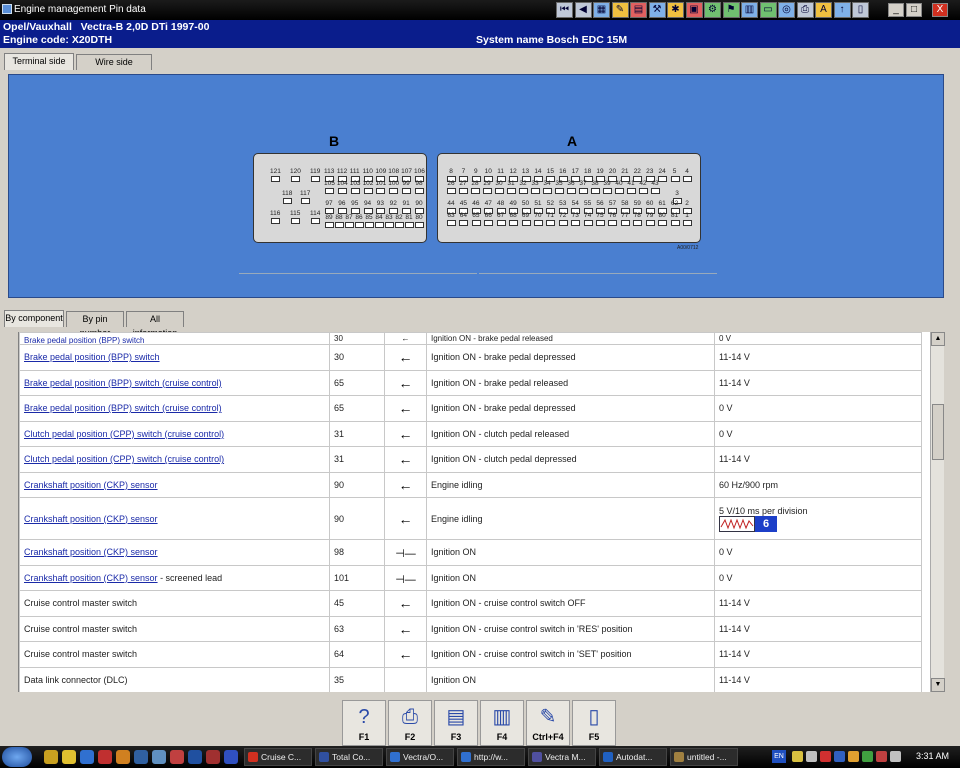  Describe the element at coordinates (419, 207) in the screenshot. I see `pin-90: 90` at that location.